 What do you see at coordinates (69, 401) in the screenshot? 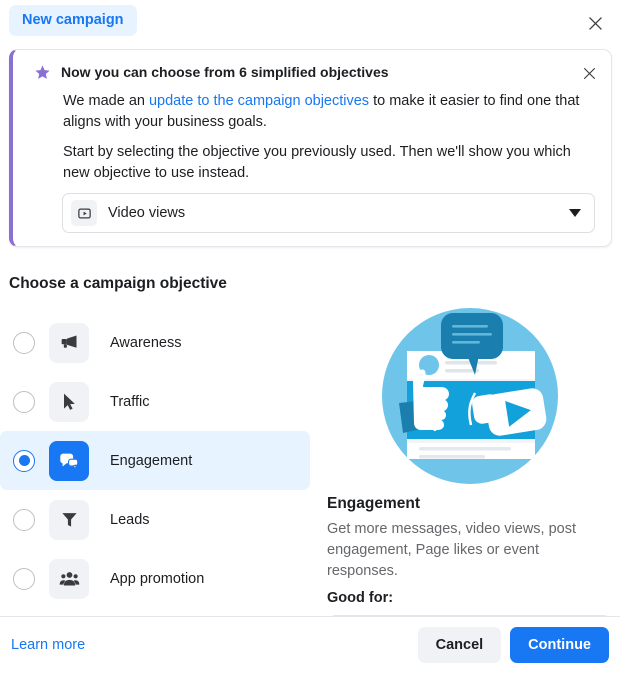
I see `cursor-arrow-icon` at bounding box center [69, 401].